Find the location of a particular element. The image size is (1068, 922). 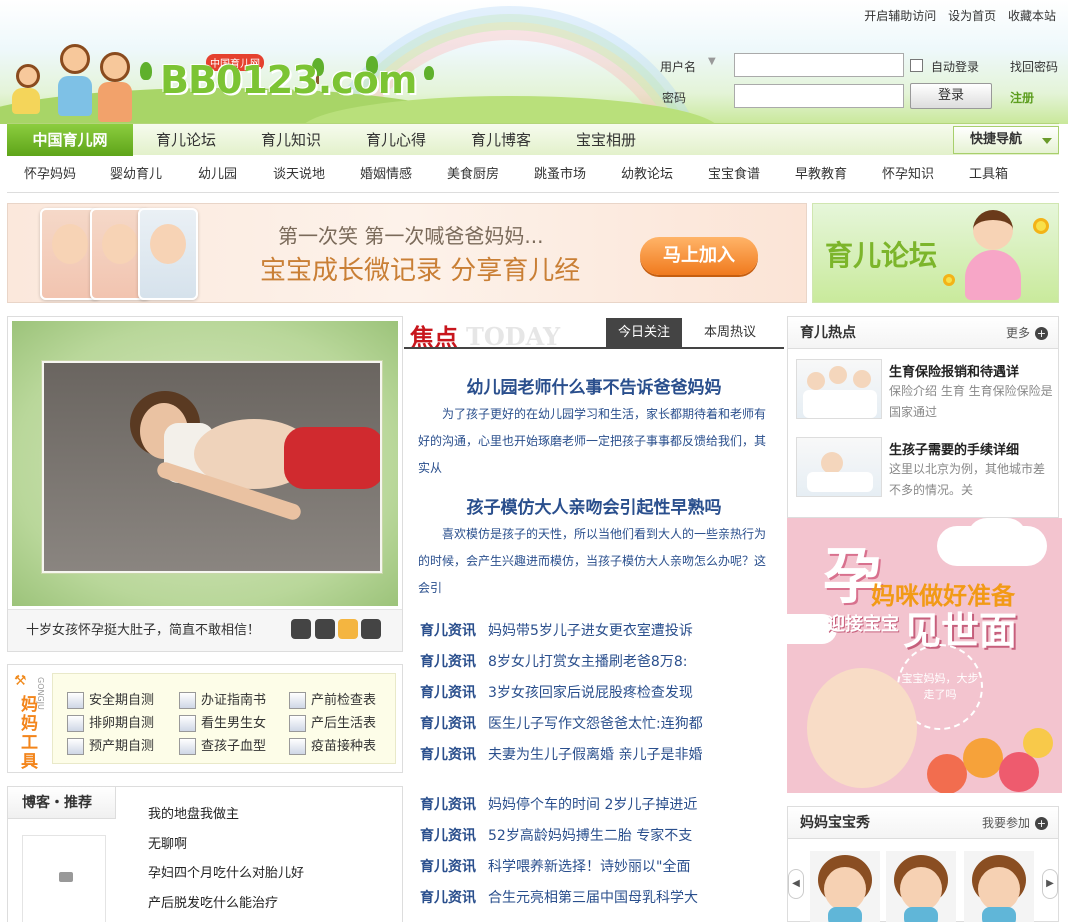

auto-login-label: 自动登录 is located at coordinates (955, 67).